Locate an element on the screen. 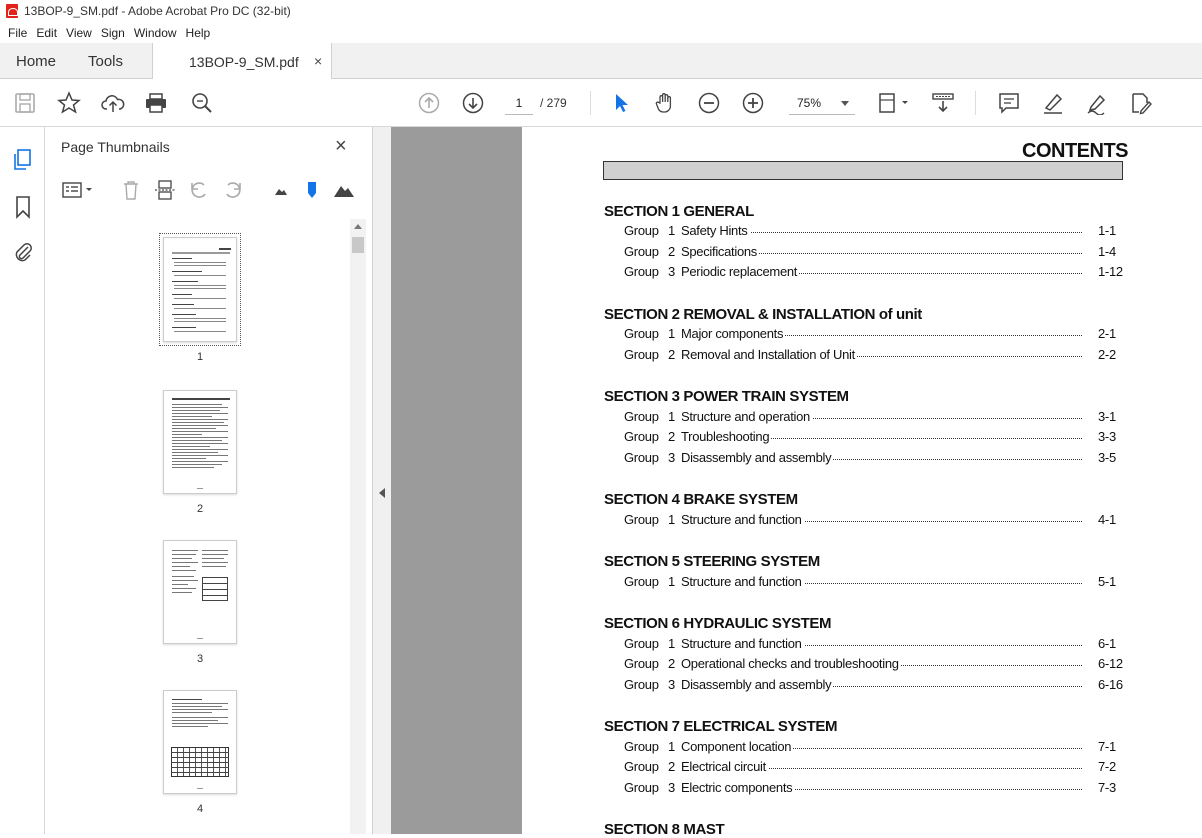 Image resolution: width=1202 pixels, height=838 pixels. toc-entry: Group 2 Troubleshooting 3-3 is located at coordinates (879, 437).